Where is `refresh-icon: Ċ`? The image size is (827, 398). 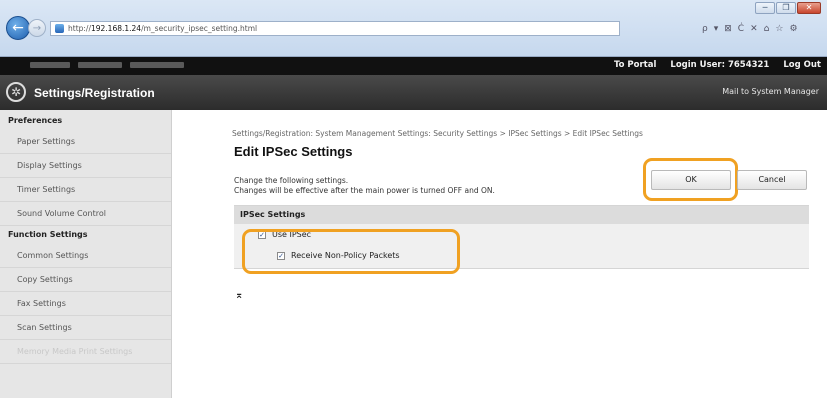 refresh-icon: Ċ is located at coordinates (741, 29).